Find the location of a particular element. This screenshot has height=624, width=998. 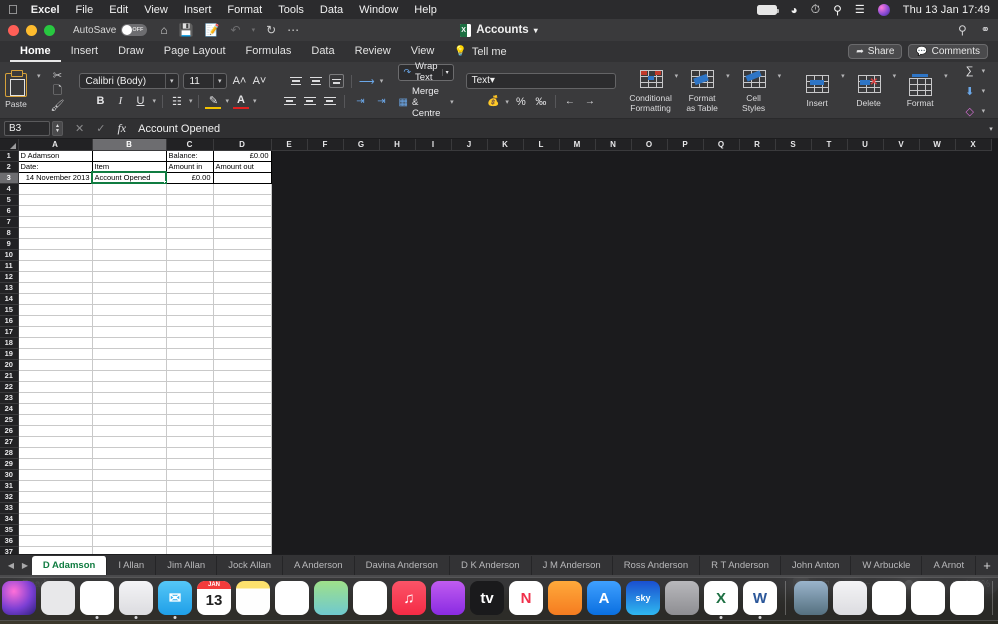

cell-X34 is located at coordinates (973, 518).